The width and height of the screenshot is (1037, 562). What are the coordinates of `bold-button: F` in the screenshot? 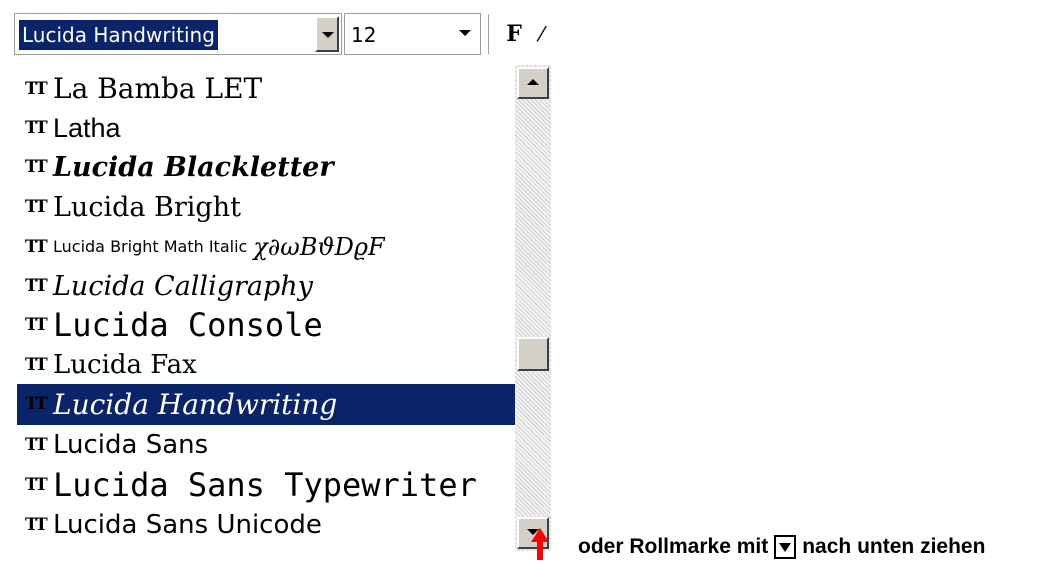 It's located at (514, 34).